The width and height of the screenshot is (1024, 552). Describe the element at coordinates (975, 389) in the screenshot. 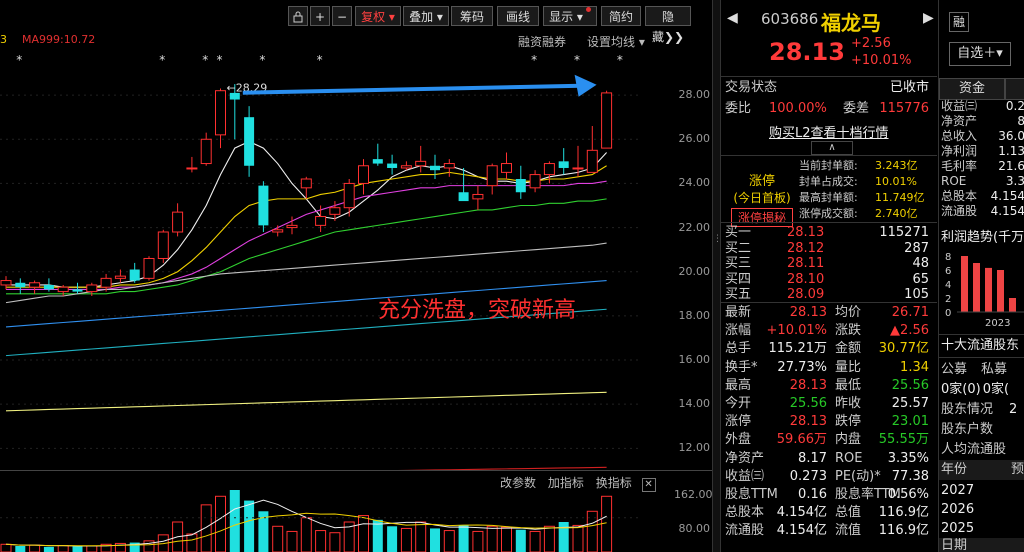

I see `fund-count-row: 0家(0) 0家(` at that location.